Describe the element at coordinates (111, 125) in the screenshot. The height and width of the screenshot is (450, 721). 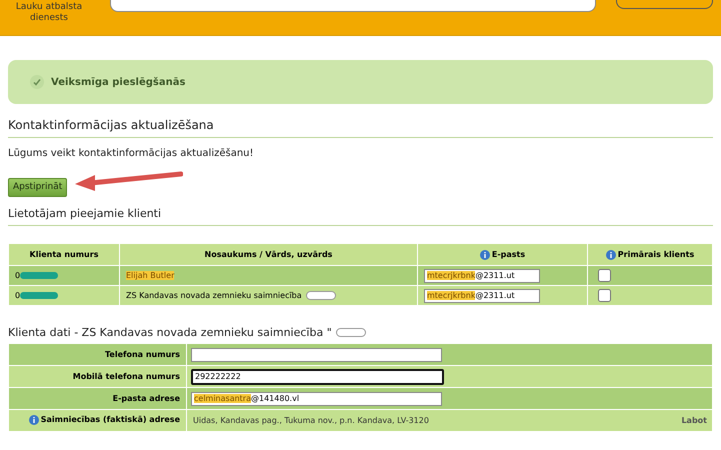
I see `page-title: Kontaktinformācijas aktualizēšana` at that location.